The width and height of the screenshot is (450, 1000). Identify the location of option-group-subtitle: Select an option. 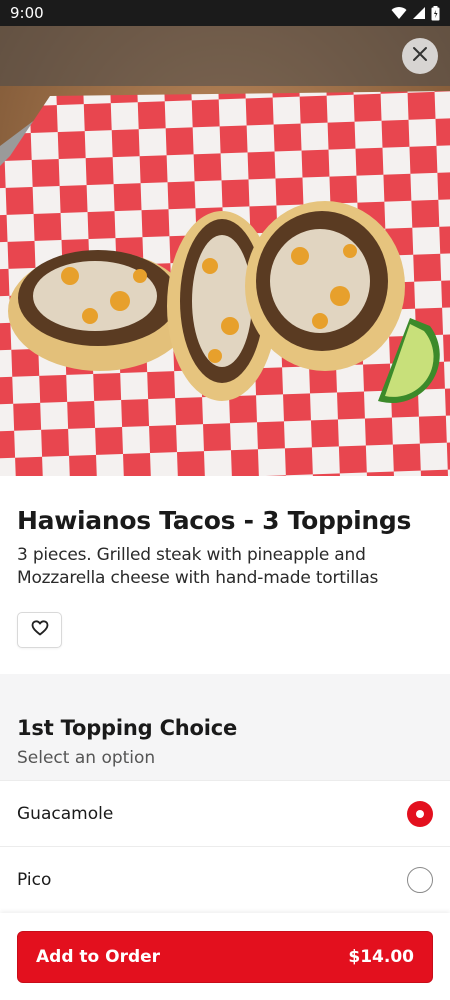
(86, 758).